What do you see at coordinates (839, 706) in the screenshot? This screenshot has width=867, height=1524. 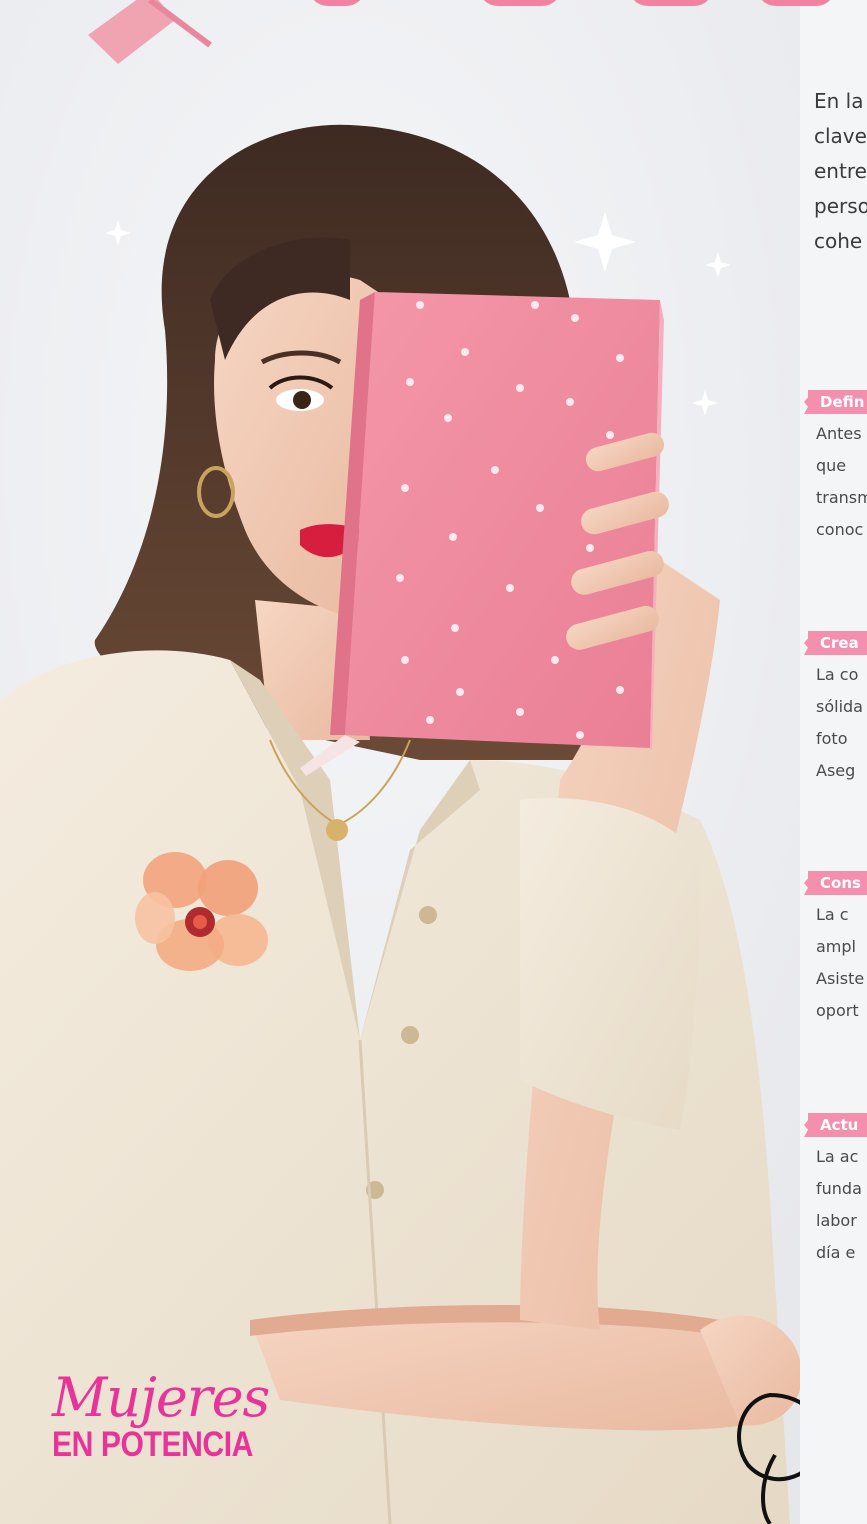 I see `section-line: sólida` at bounding box center [839, 706].